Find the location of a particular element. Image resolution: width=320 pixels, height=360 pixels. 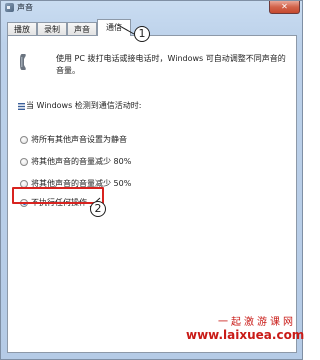

watermark-url: www.laixuea.com is located at coordinates (245, 335).